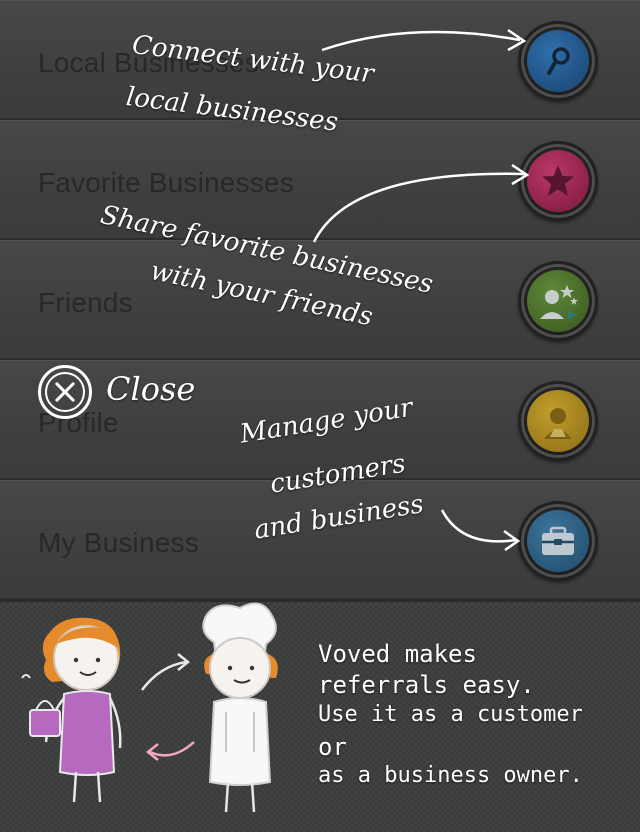 This screenshot has width=640, height=832. What do you see at coordinates (150, 389) in the screenshot?
I see `close-label: Close` at bounding box center [150, 389].